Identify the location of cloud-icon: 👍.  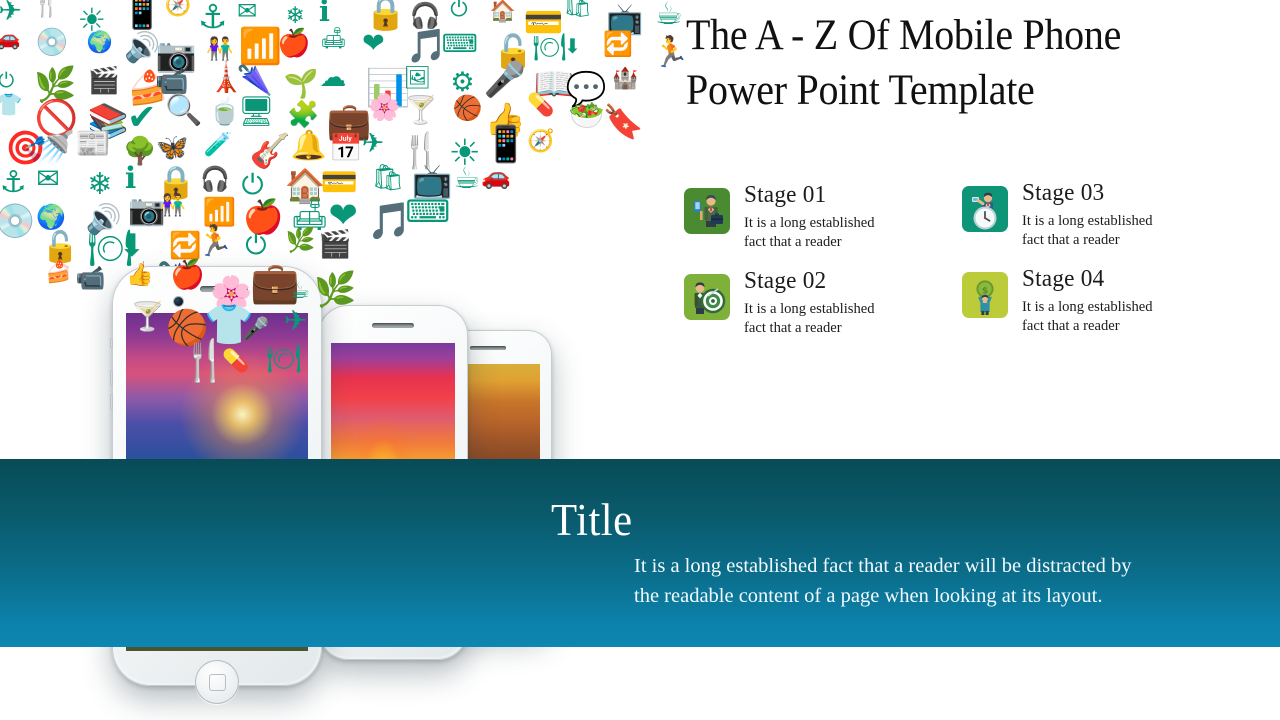
(505, 120).